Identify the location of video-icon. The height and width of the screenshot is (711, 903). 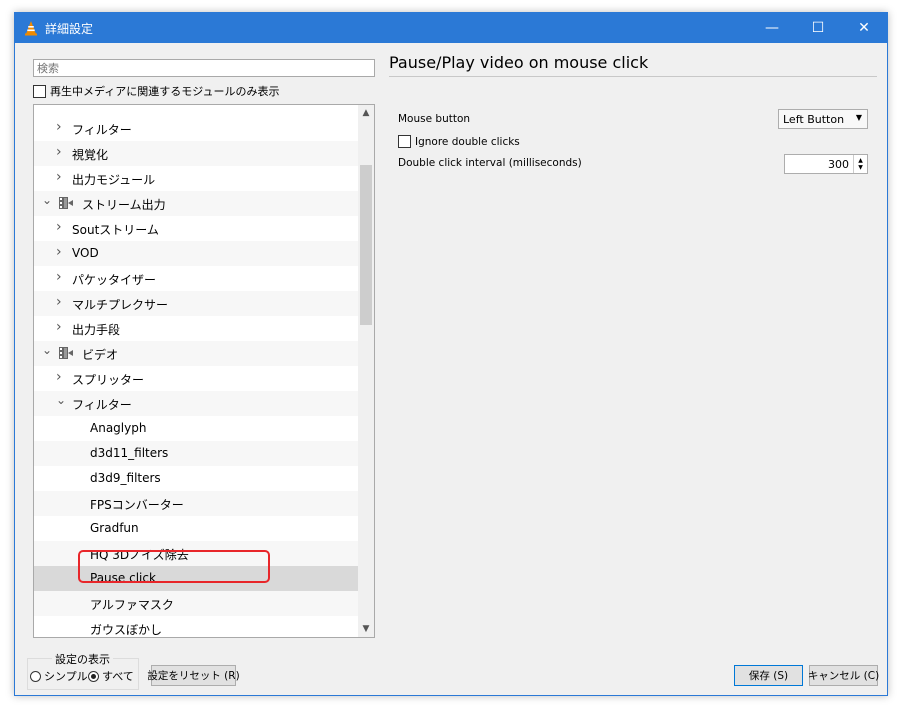
(66, 353).